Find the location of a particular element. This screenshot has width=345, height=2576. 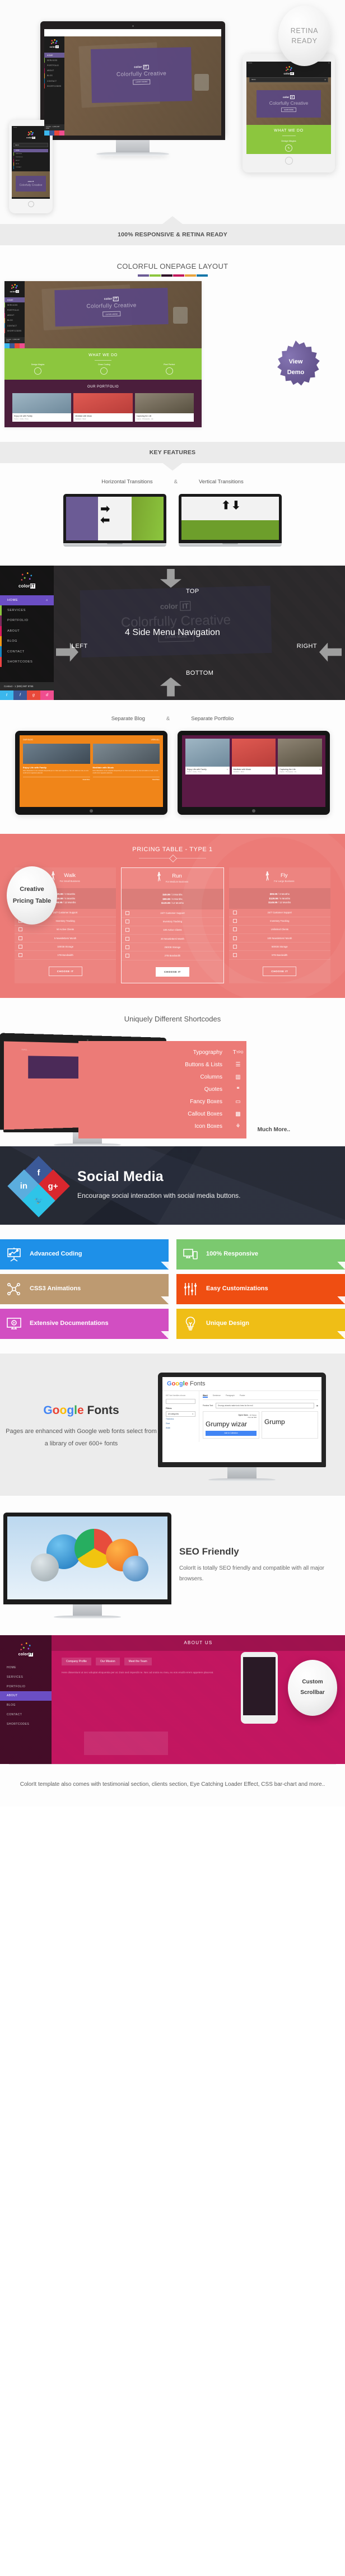

portfolio-card: Meditate with Music ♪ Meditation . Music is located at coordinates (253, 756).